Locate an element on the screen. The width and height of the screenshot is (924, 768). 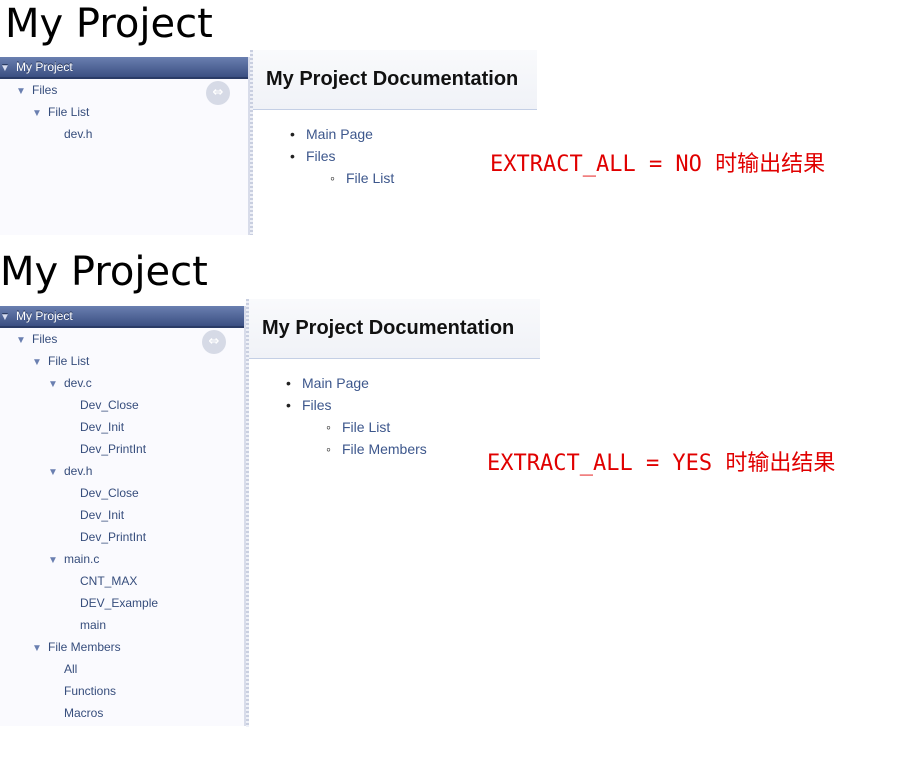
nav-item: DEV_Example is located at coordinates (122, 603).